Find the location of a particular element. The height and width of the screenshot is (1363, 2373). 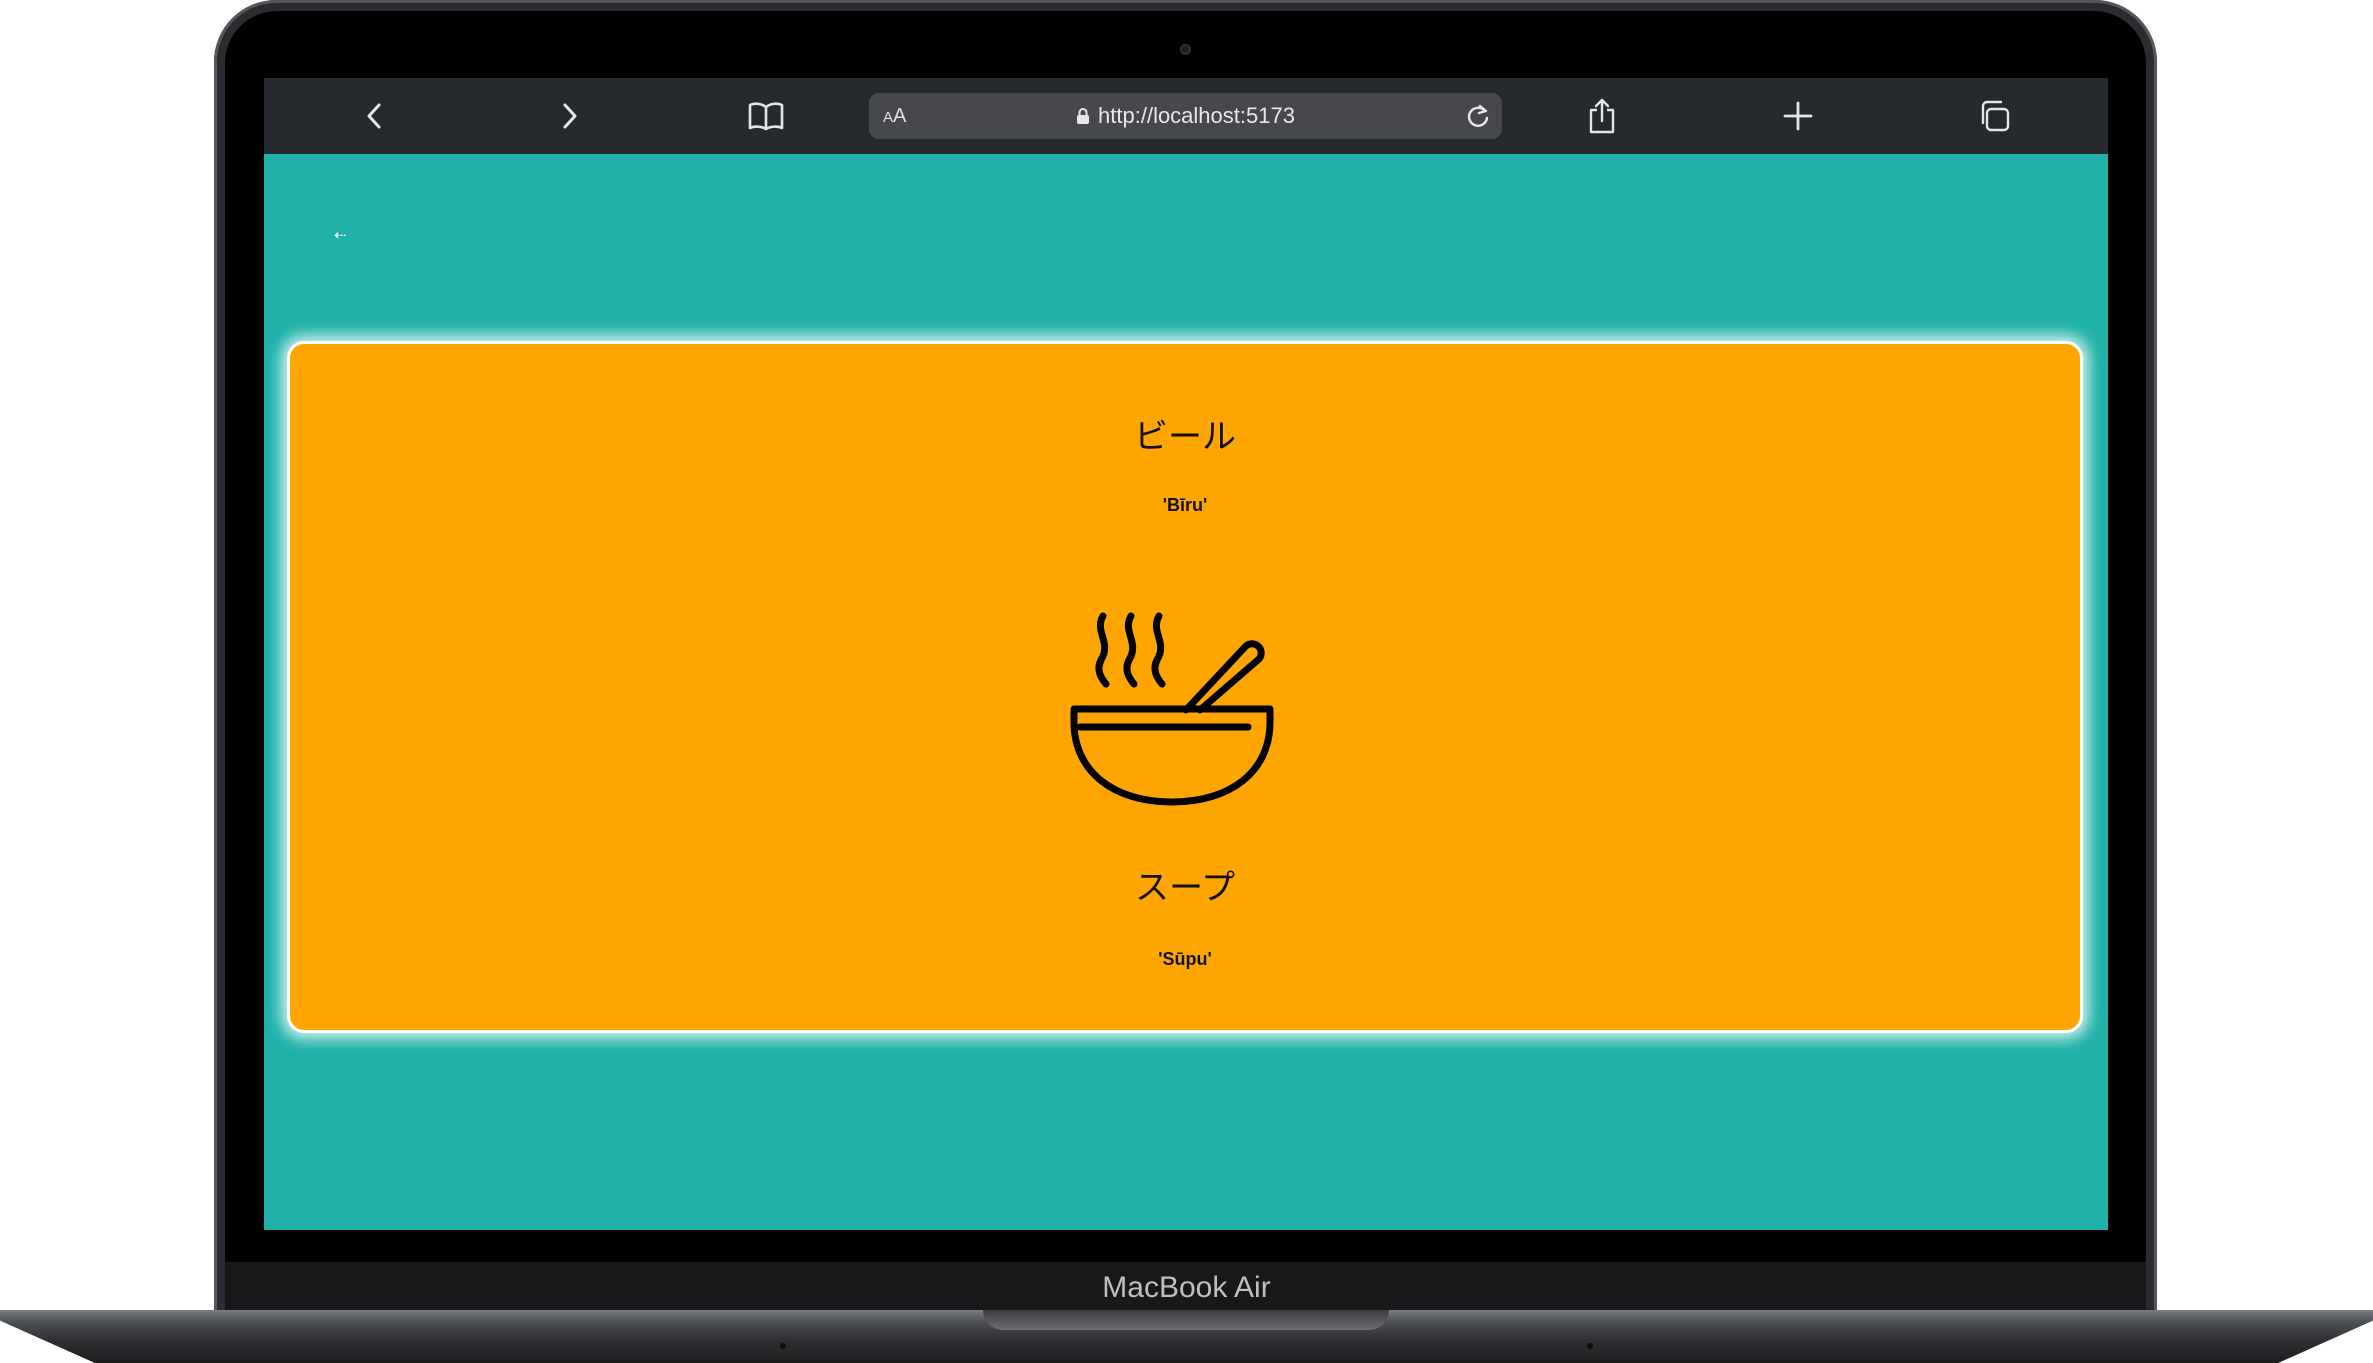

model-label: MacBook Air is located at coordinates (1186, 1287).